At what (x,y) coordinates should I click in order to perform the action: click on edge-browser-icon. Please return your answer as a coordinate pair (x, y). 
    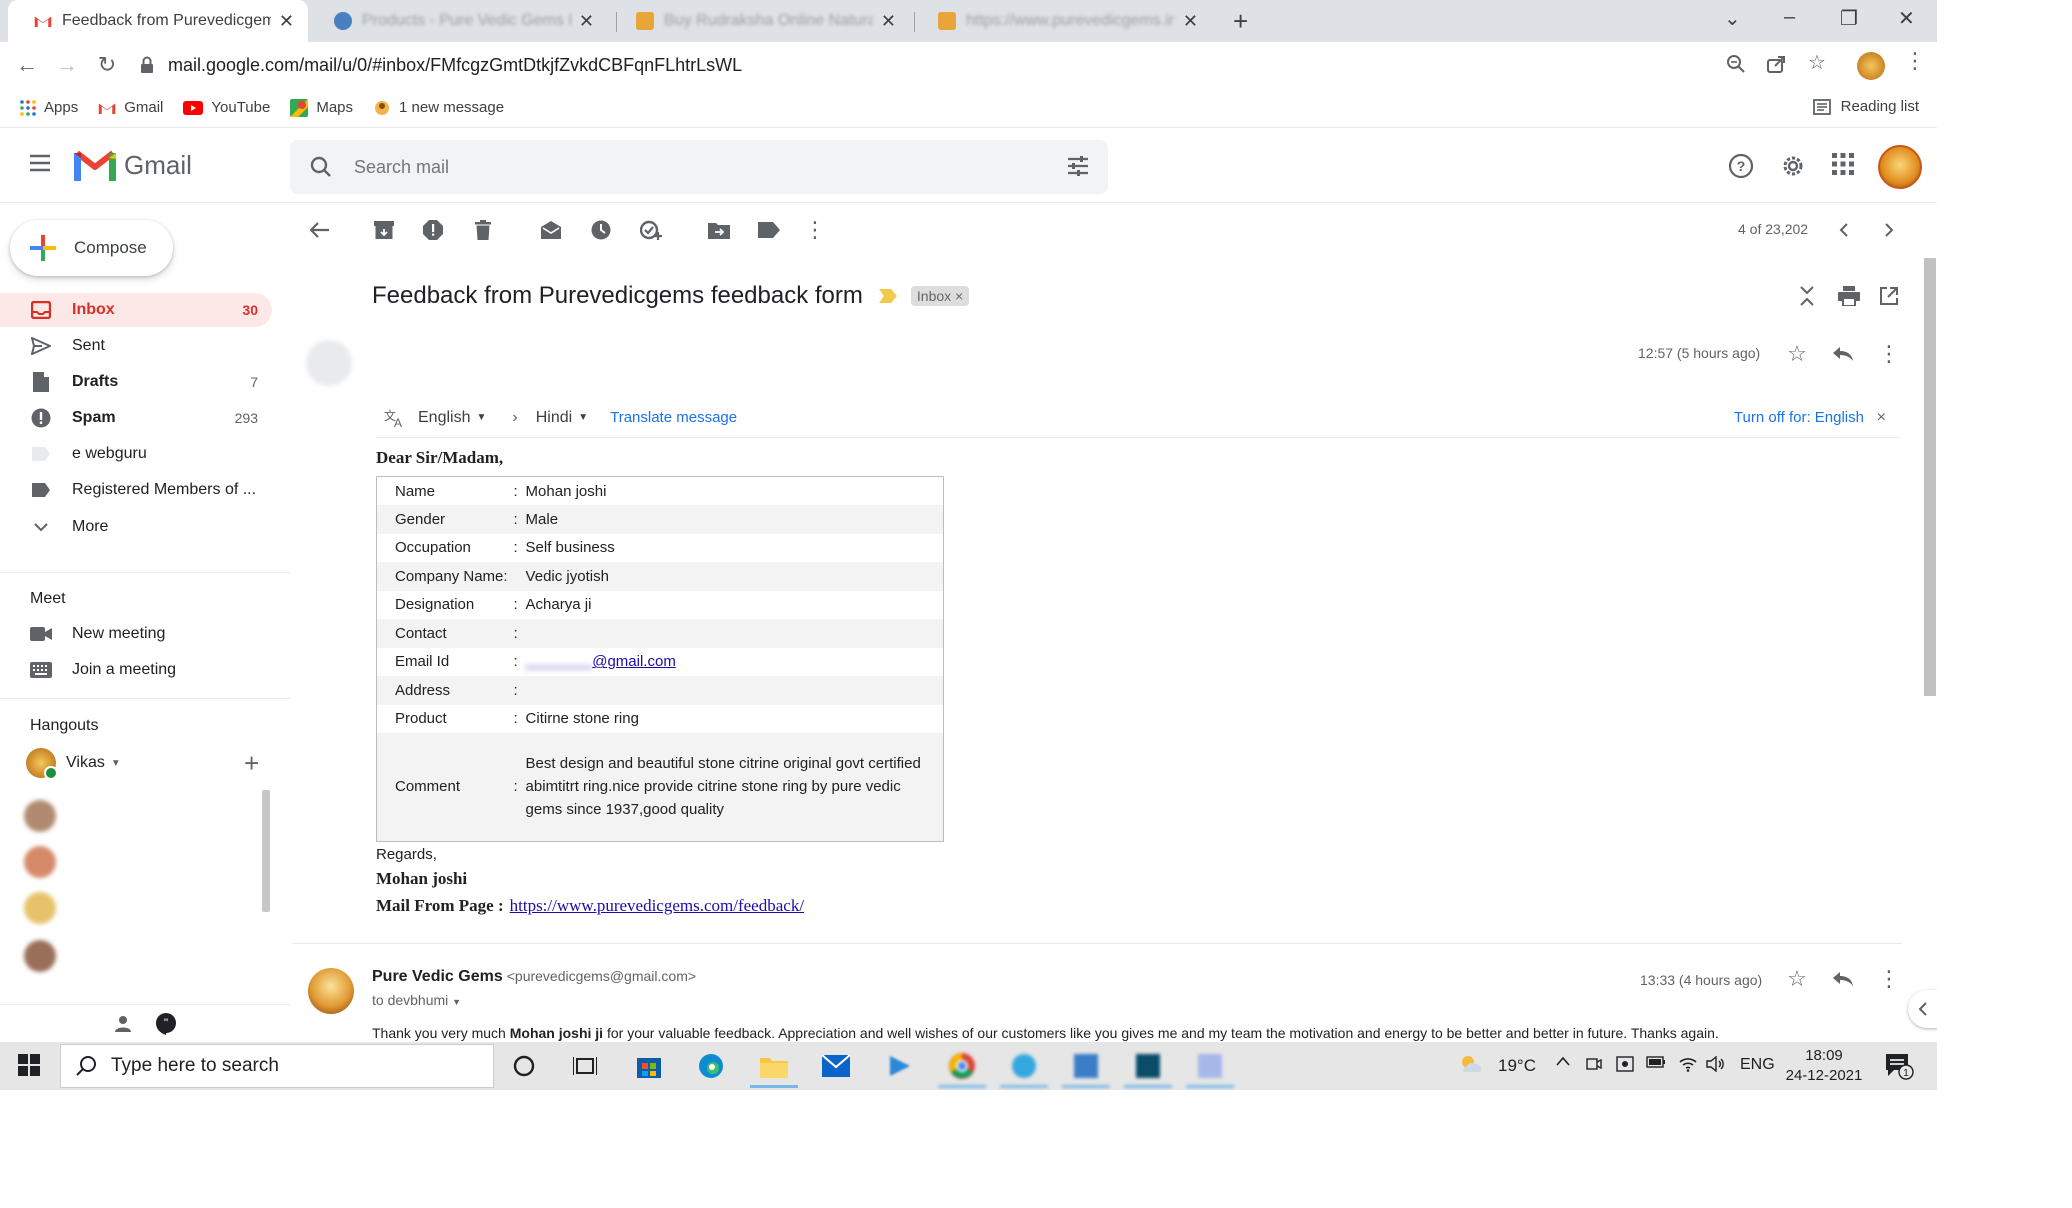
    Looking at the image, I should click on (711, 1066).